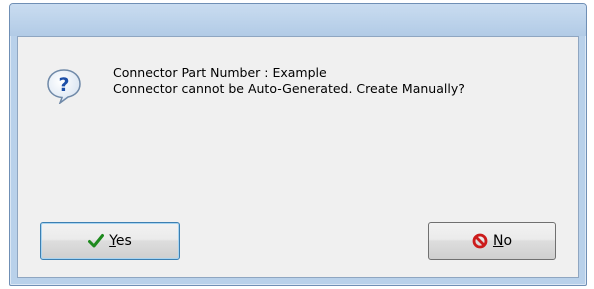  I want to click on no-entry-icon, so click(480, 241).